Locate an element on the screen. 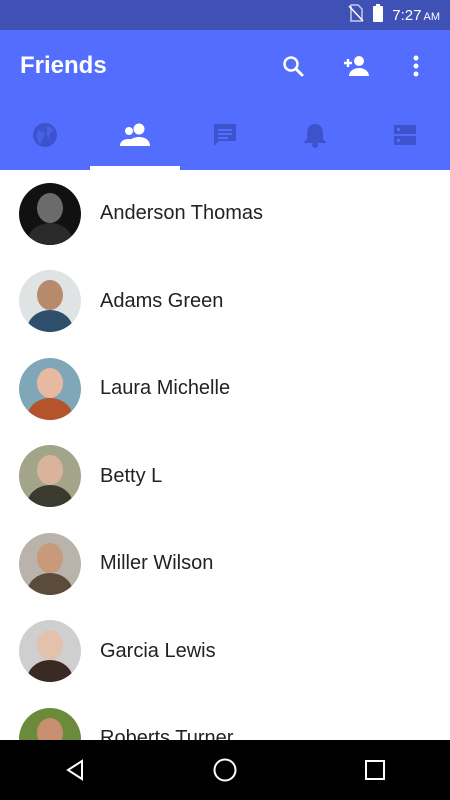 The image size is (450, 800). status-icons: 7:27 AM is located at coordinates (394, 15).